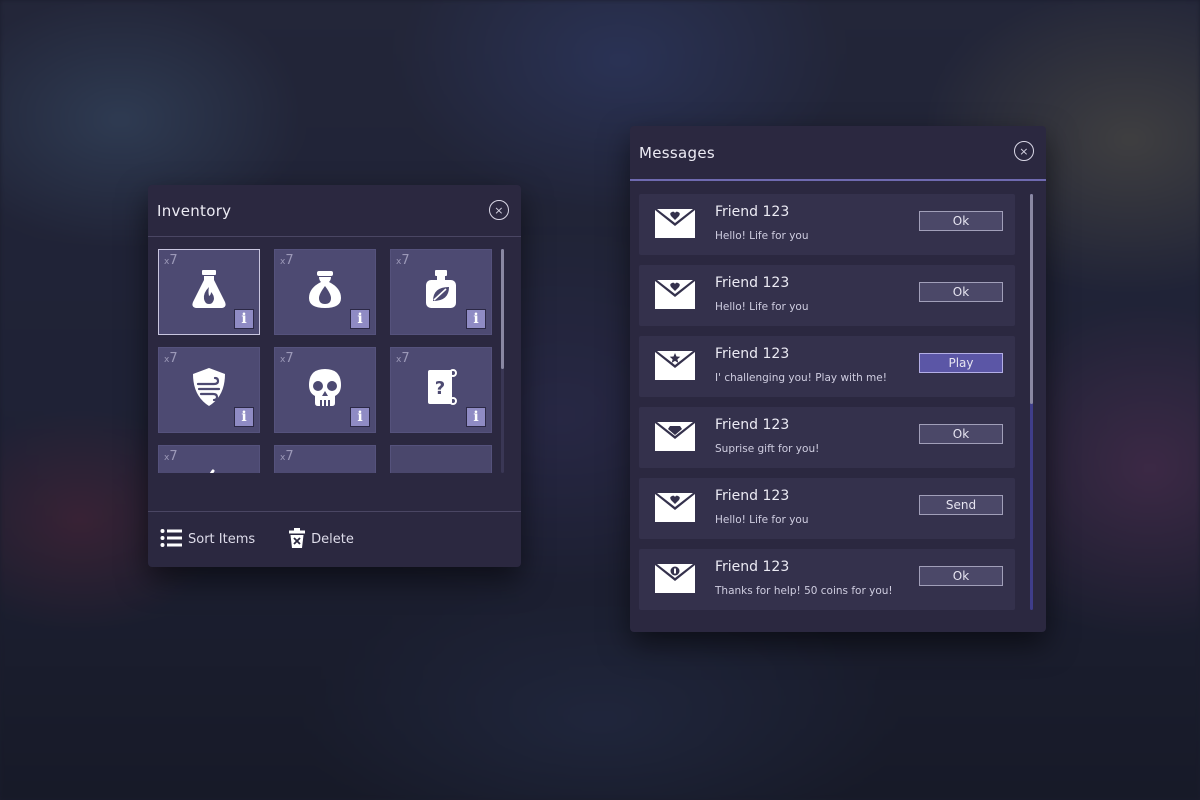 This screenshot has width=1200, height=800. I want to click on message-play-button: Play, so click(961, 363).